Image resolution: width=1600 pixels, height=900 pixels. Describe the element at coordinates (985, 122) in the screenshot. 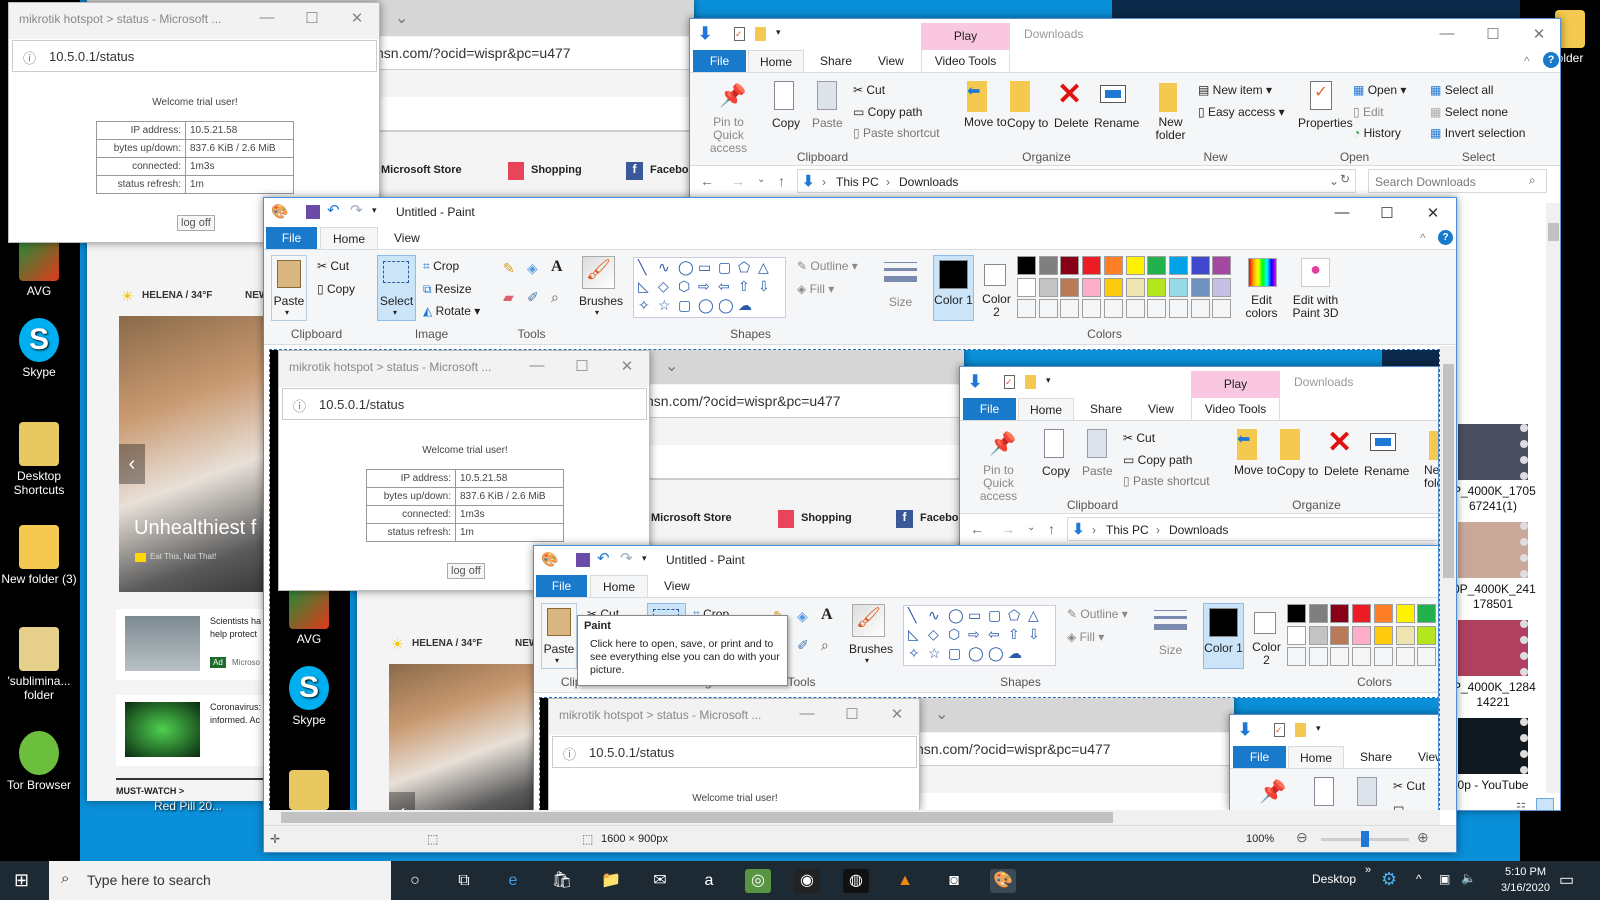

I see `move-to-button: Move to` at that location.